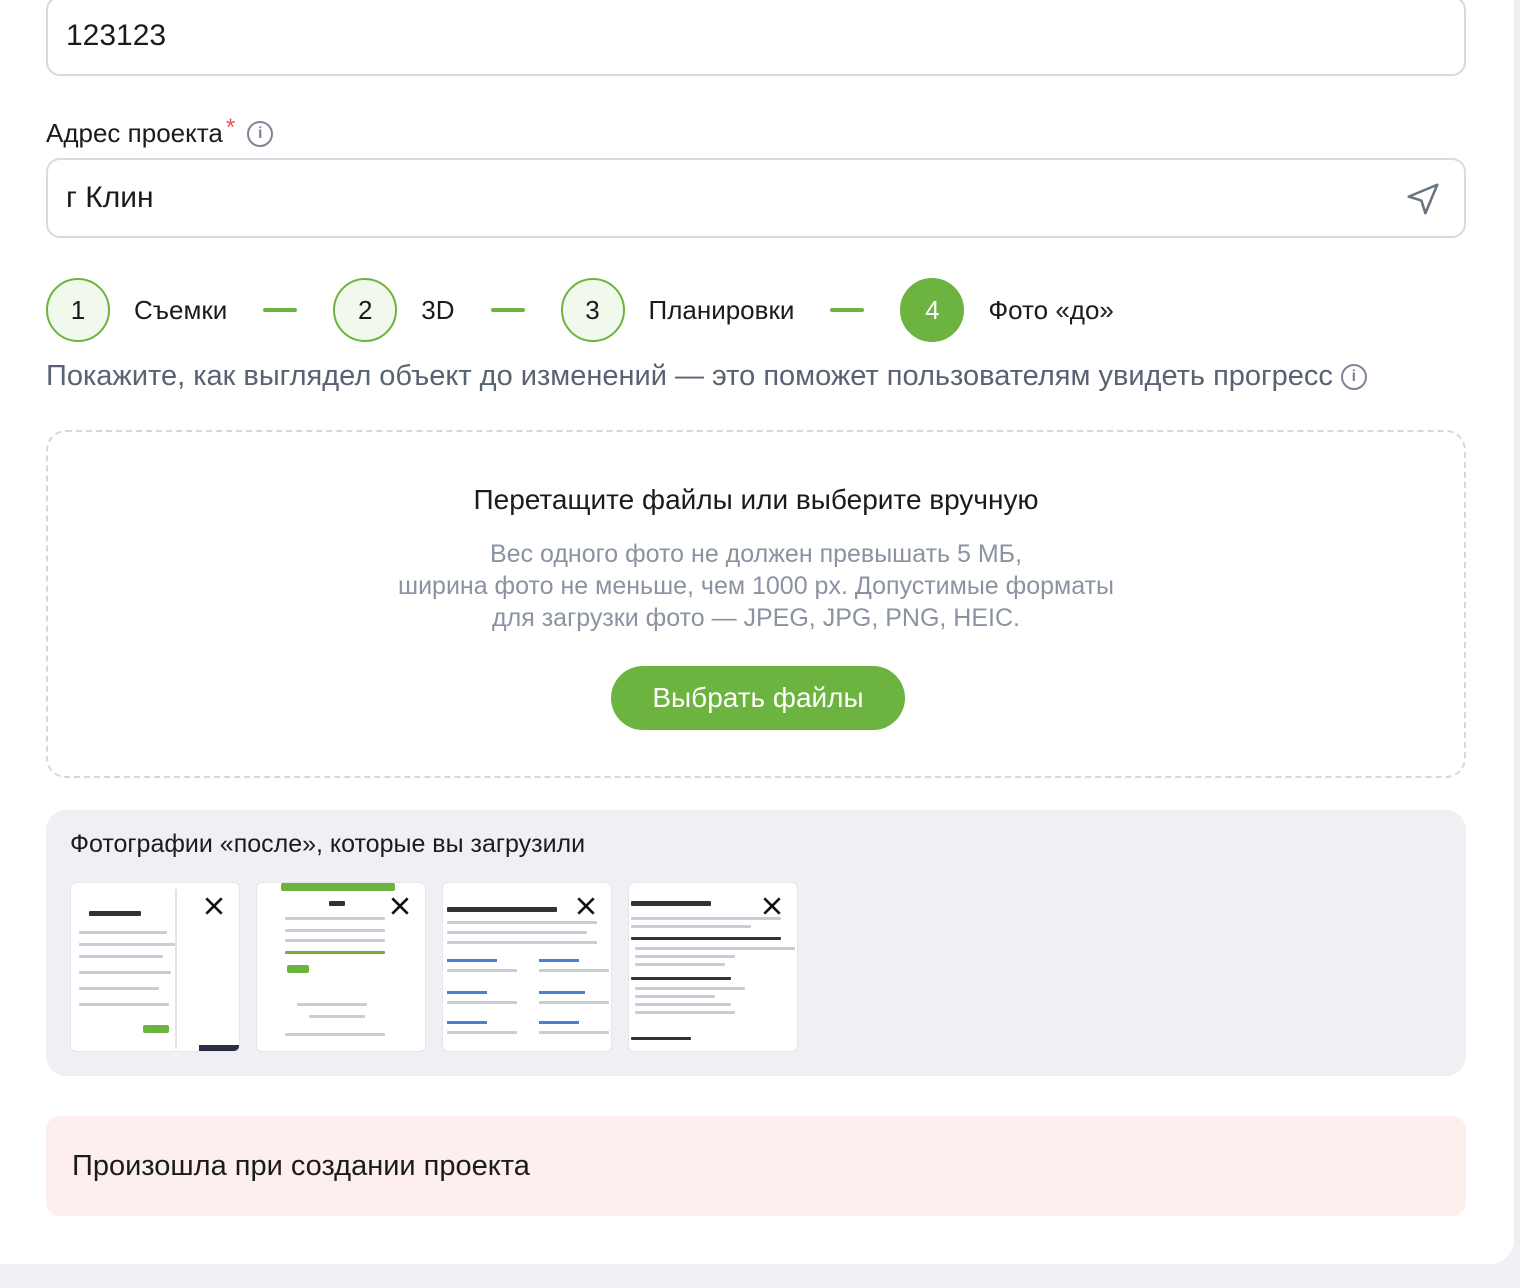 This screenshot has height=1288, width=1520. I want to click on choose-files-button: Выбрать файлы, so click(758, 698).